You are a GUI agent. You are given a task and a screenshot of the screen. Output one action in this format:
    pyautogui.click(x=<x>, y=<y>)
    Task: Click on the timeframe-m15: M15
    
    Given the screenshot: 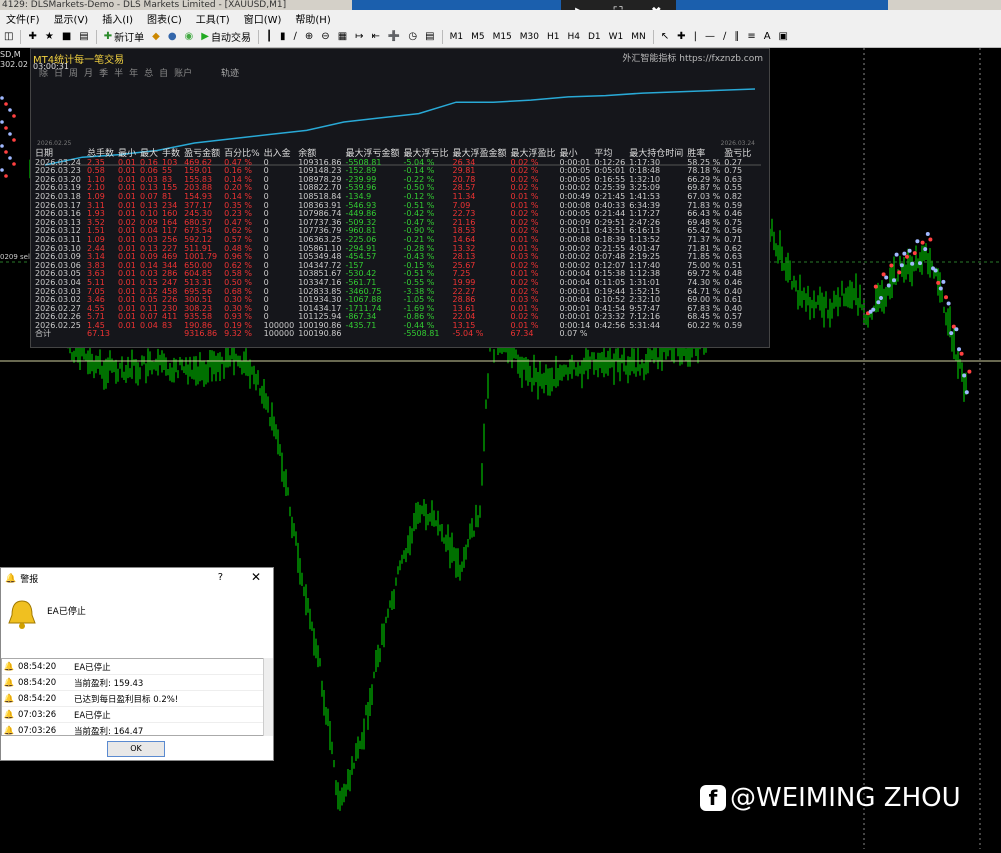 What is the action you would take?
    pyautogui.click(x=502, y=37)
    